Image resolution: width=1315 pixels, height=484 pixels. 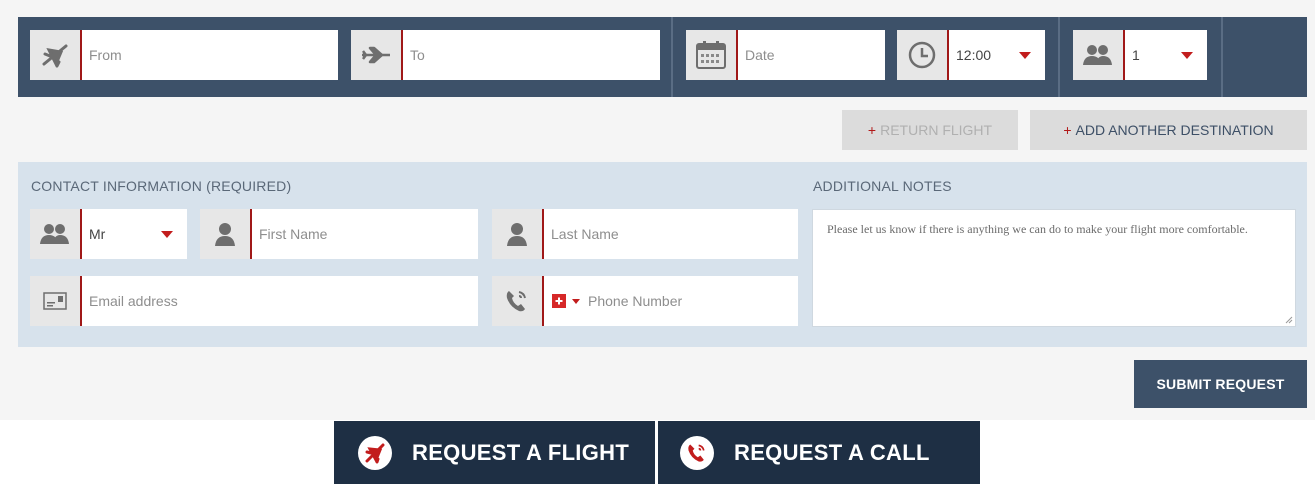 What do you see at coordinates (936, 130) in the screenshot?
I see `return-flight-label: RETURN FLIGHT` at bounding box center [936, 130].